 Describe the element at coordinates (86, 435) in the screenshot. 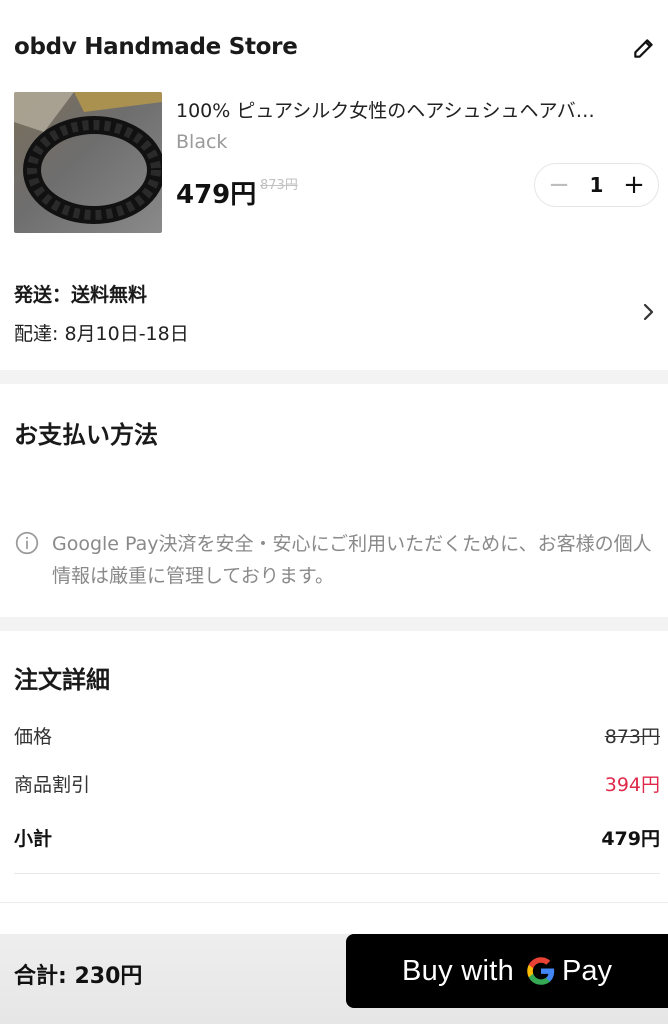

I see `payment-title: お支払い方法` at that location.